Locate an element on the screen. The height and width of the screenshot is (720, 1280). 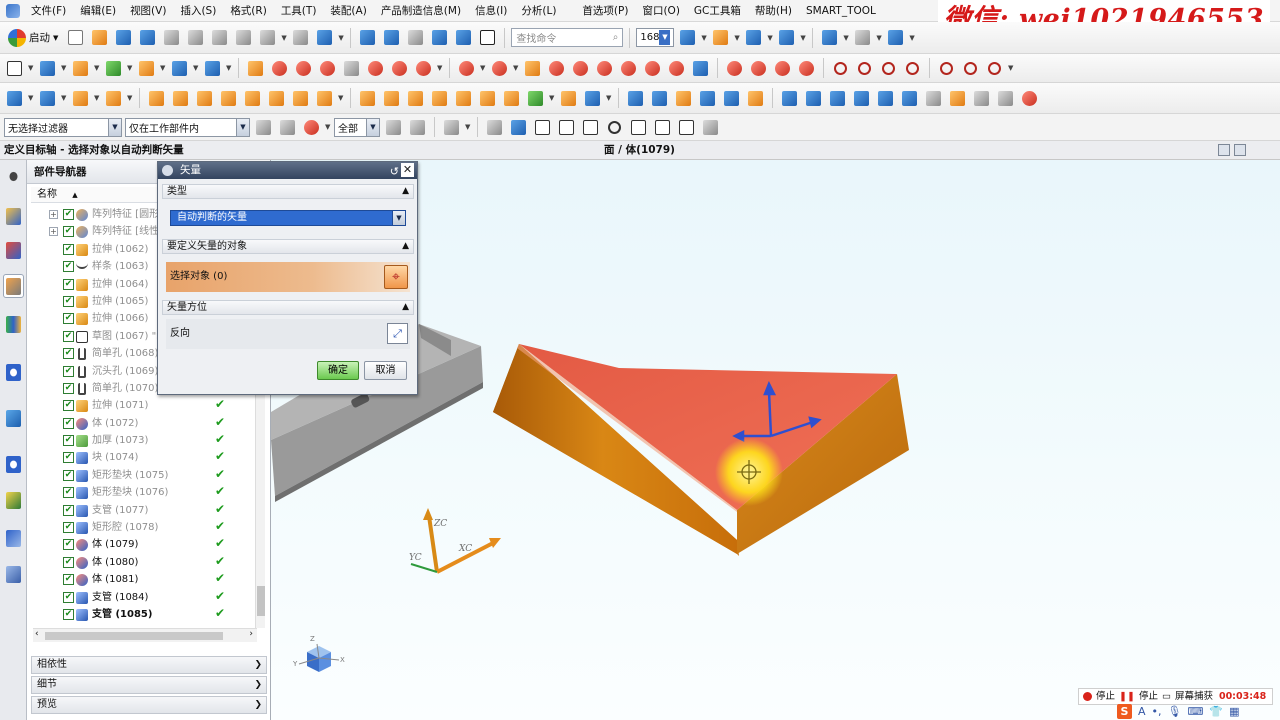
select-face-icon is located at coordinates (518, 127).